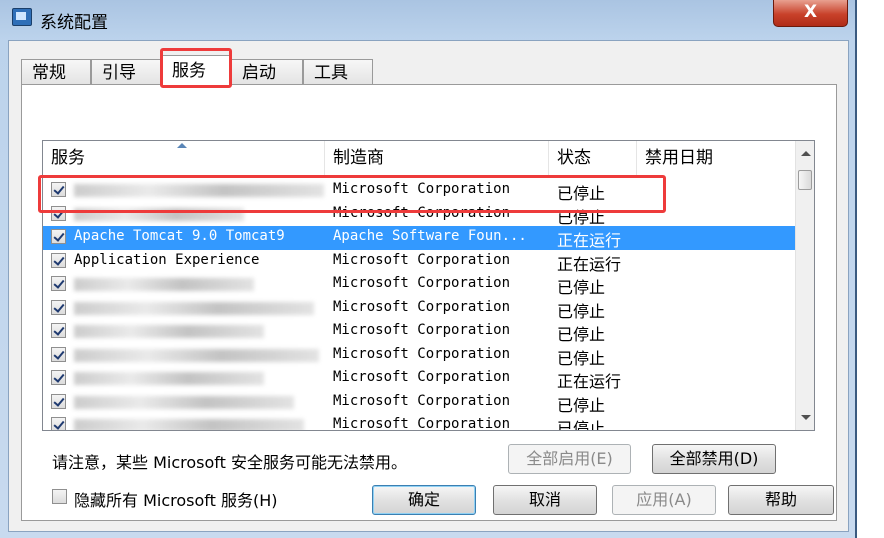 This screenshot has width=884, height=538. I want to click on column-header-disabled-date: 禁用日期, so click(716, 158).